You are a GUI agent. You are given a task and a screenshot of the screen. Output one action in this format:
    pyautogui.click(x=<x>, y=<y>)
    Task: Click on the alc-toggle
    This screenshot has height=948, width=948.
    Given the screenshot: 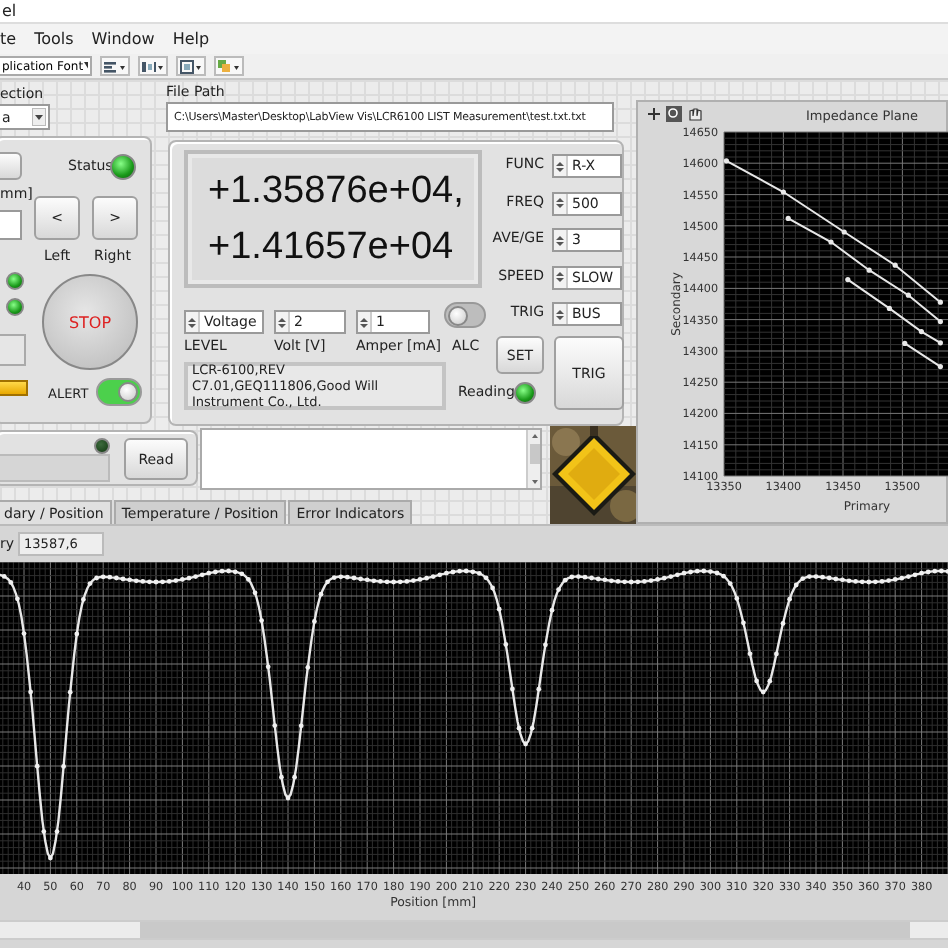 What is the action you would take?
    pyautogui.click(x=465, y=315)
    